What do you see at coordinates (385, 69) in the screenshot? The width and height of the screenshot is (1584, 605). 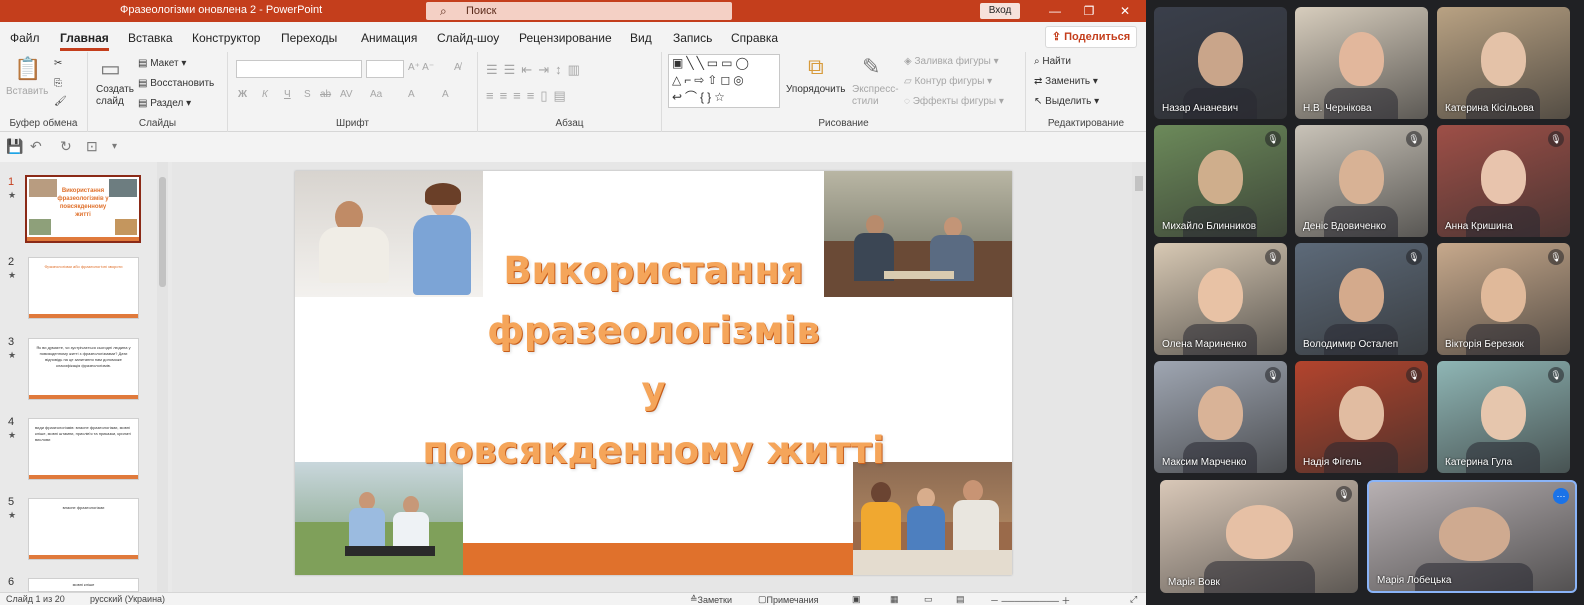 I see `font-size-box` at bounding box center [385, 69].